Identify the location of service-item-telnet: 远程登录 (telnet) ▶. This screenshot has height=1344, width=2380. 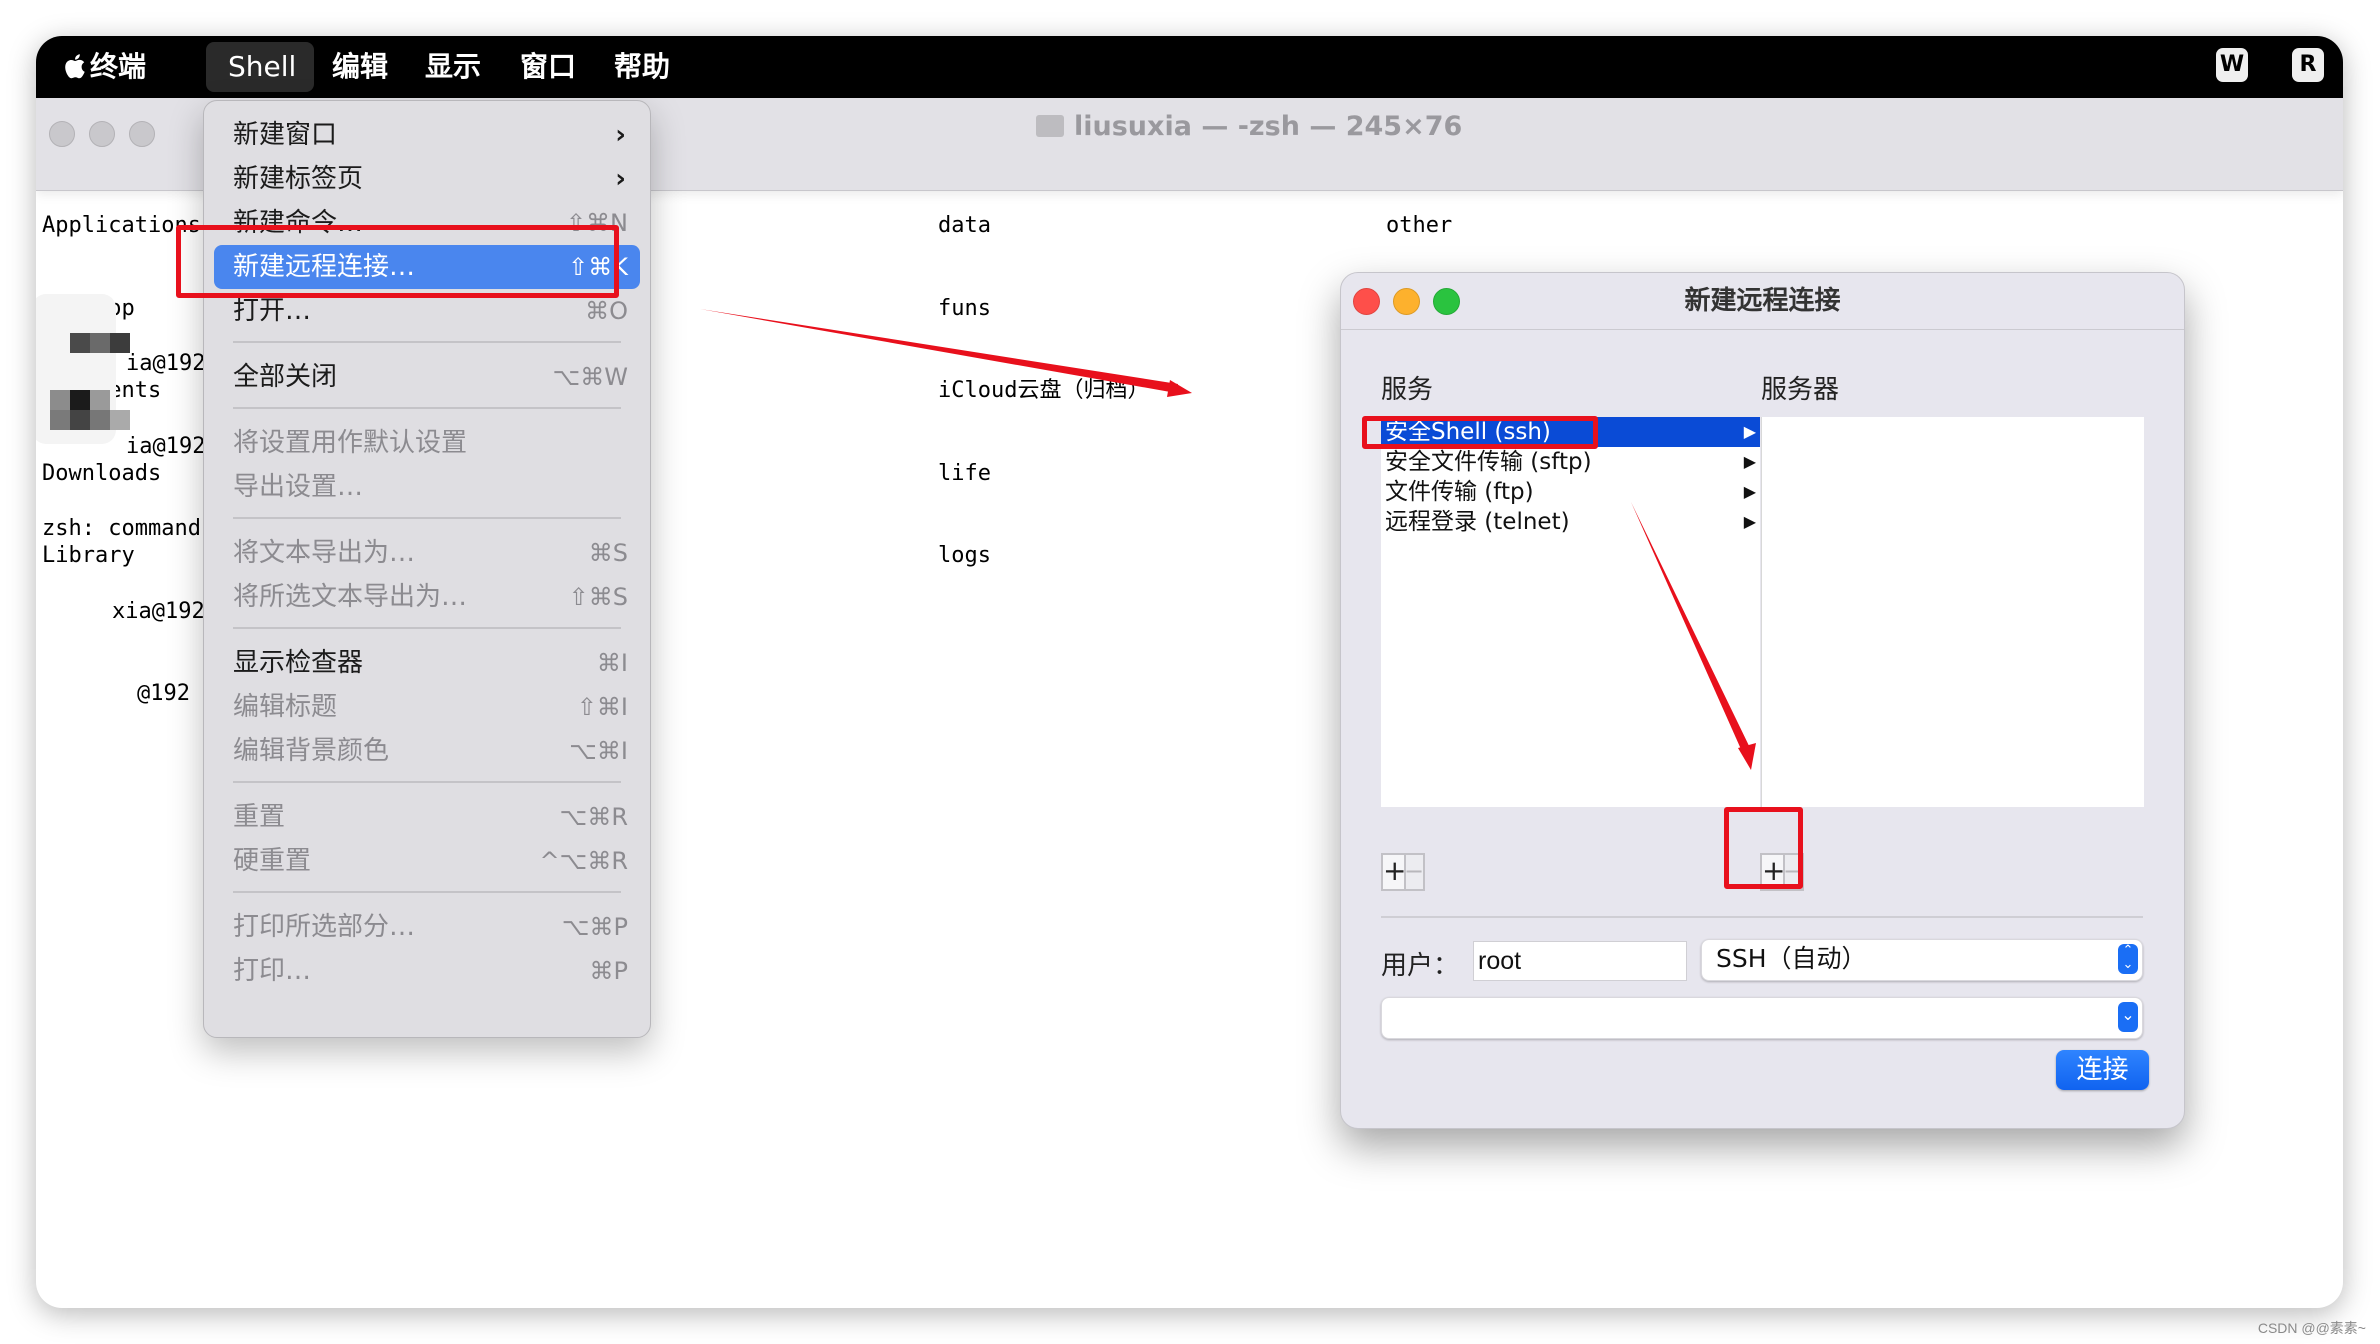
(1570, 522).